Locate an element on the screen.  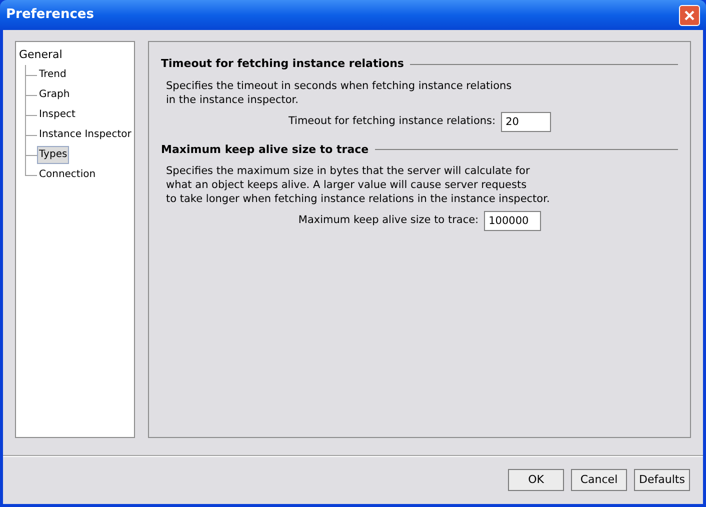
input-field: 100000 is located at coordinates (512, 221).